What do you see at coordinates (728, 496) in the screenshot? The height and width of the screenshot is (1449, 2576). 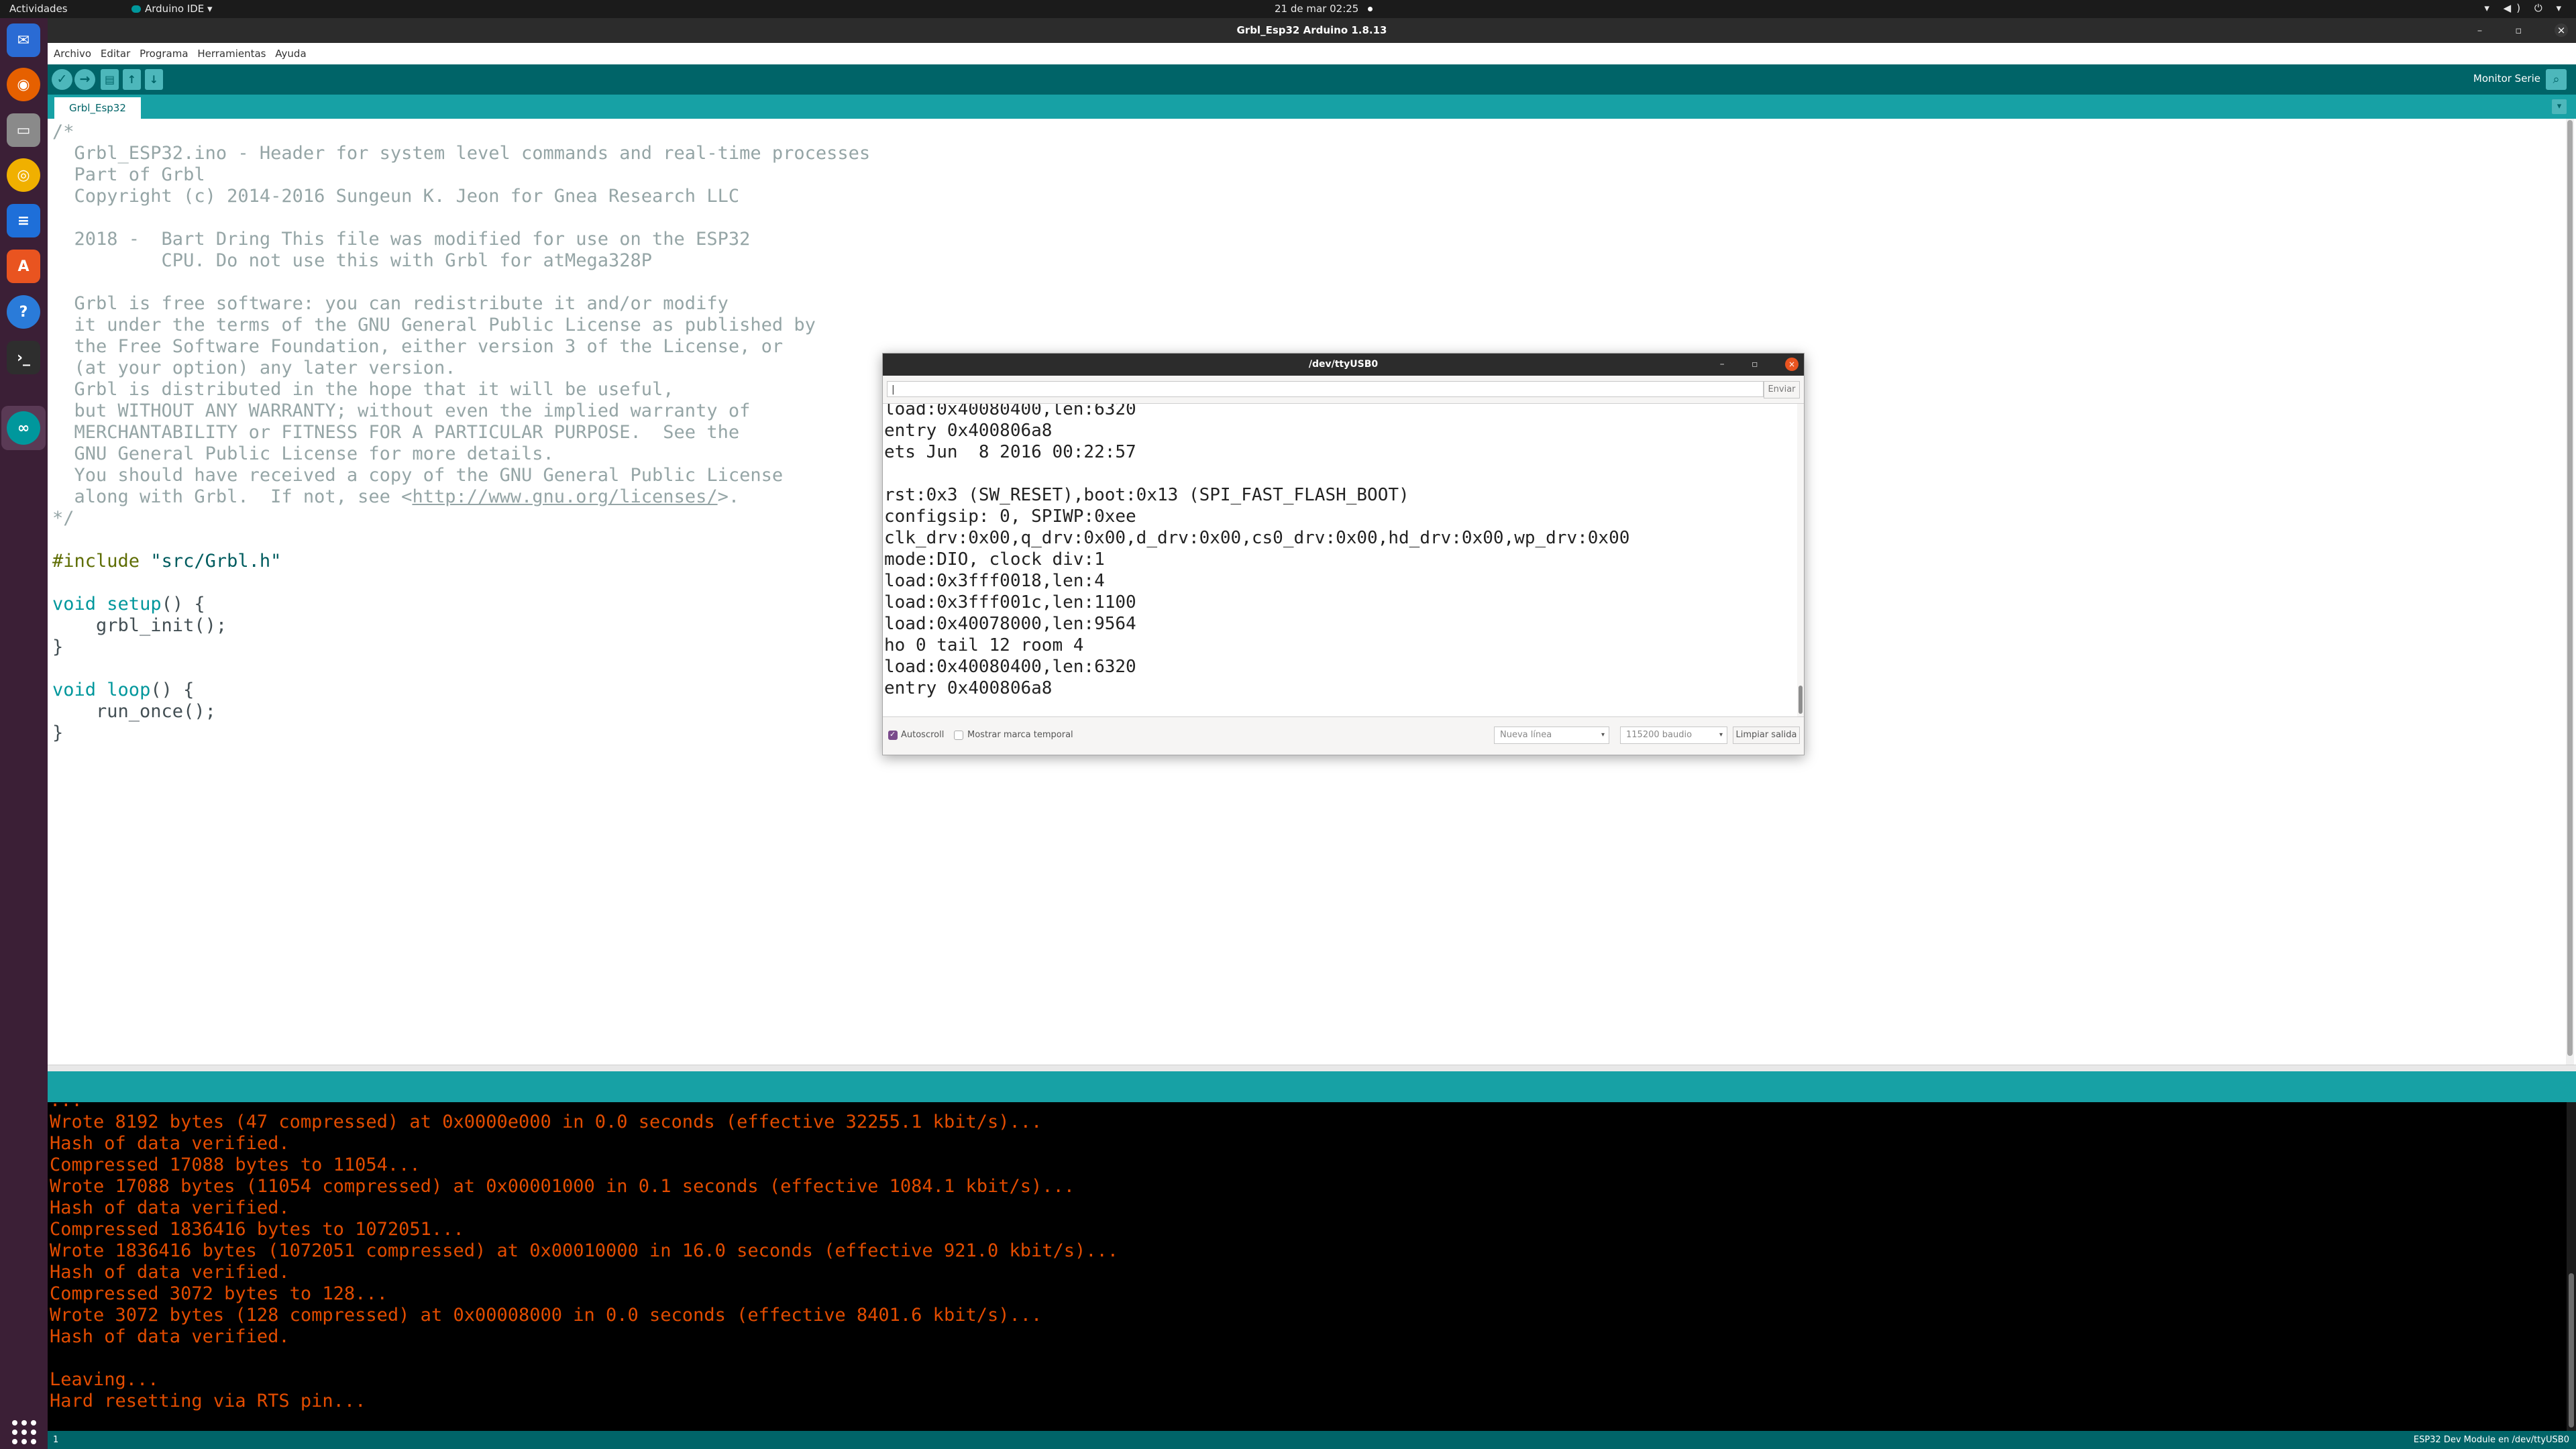 I see `code-token: >.` at bounding box center [728, 496].